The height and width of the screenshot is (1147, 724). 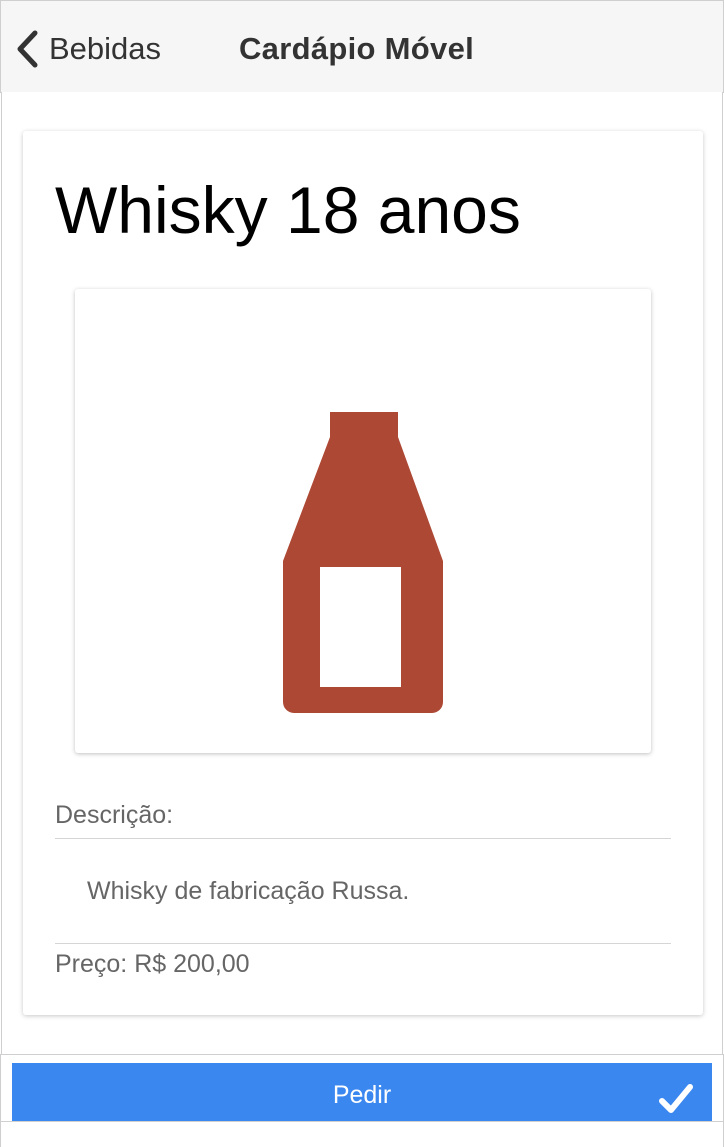 I want to click on description-label: Descrição:, so click(x=114, y=815).